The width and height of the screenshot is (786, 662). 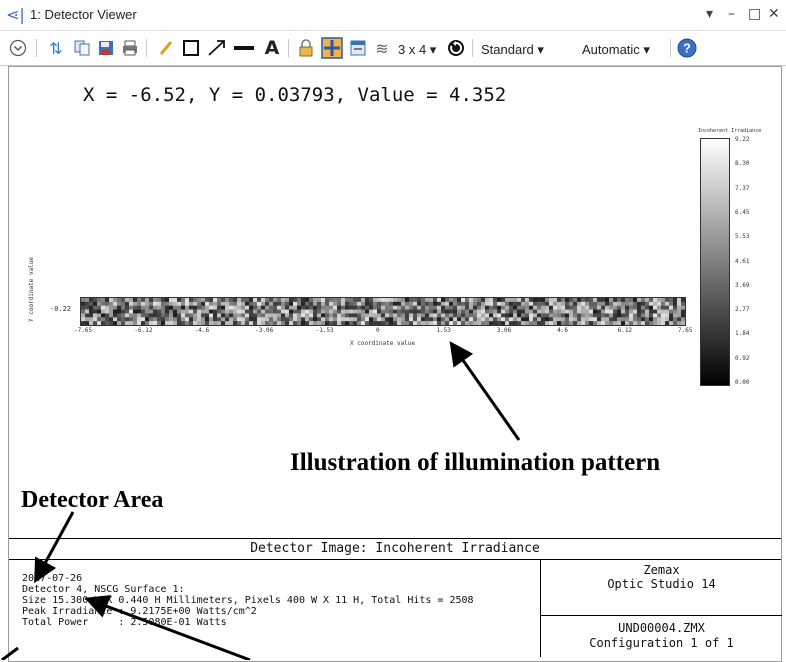 What do you see at coordinates (124, 622) in the screenshot?
I see `info-line: Total Power : 2.5080E-01 Watts` at bounding box center [124, 622].